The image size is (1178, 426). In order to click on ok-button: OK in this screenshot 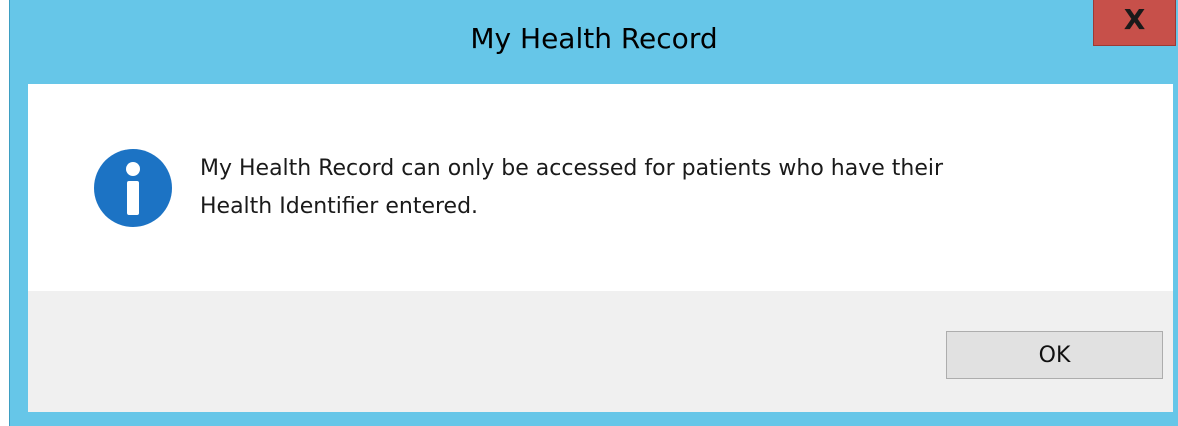, I will do `click(1054, 355)`.